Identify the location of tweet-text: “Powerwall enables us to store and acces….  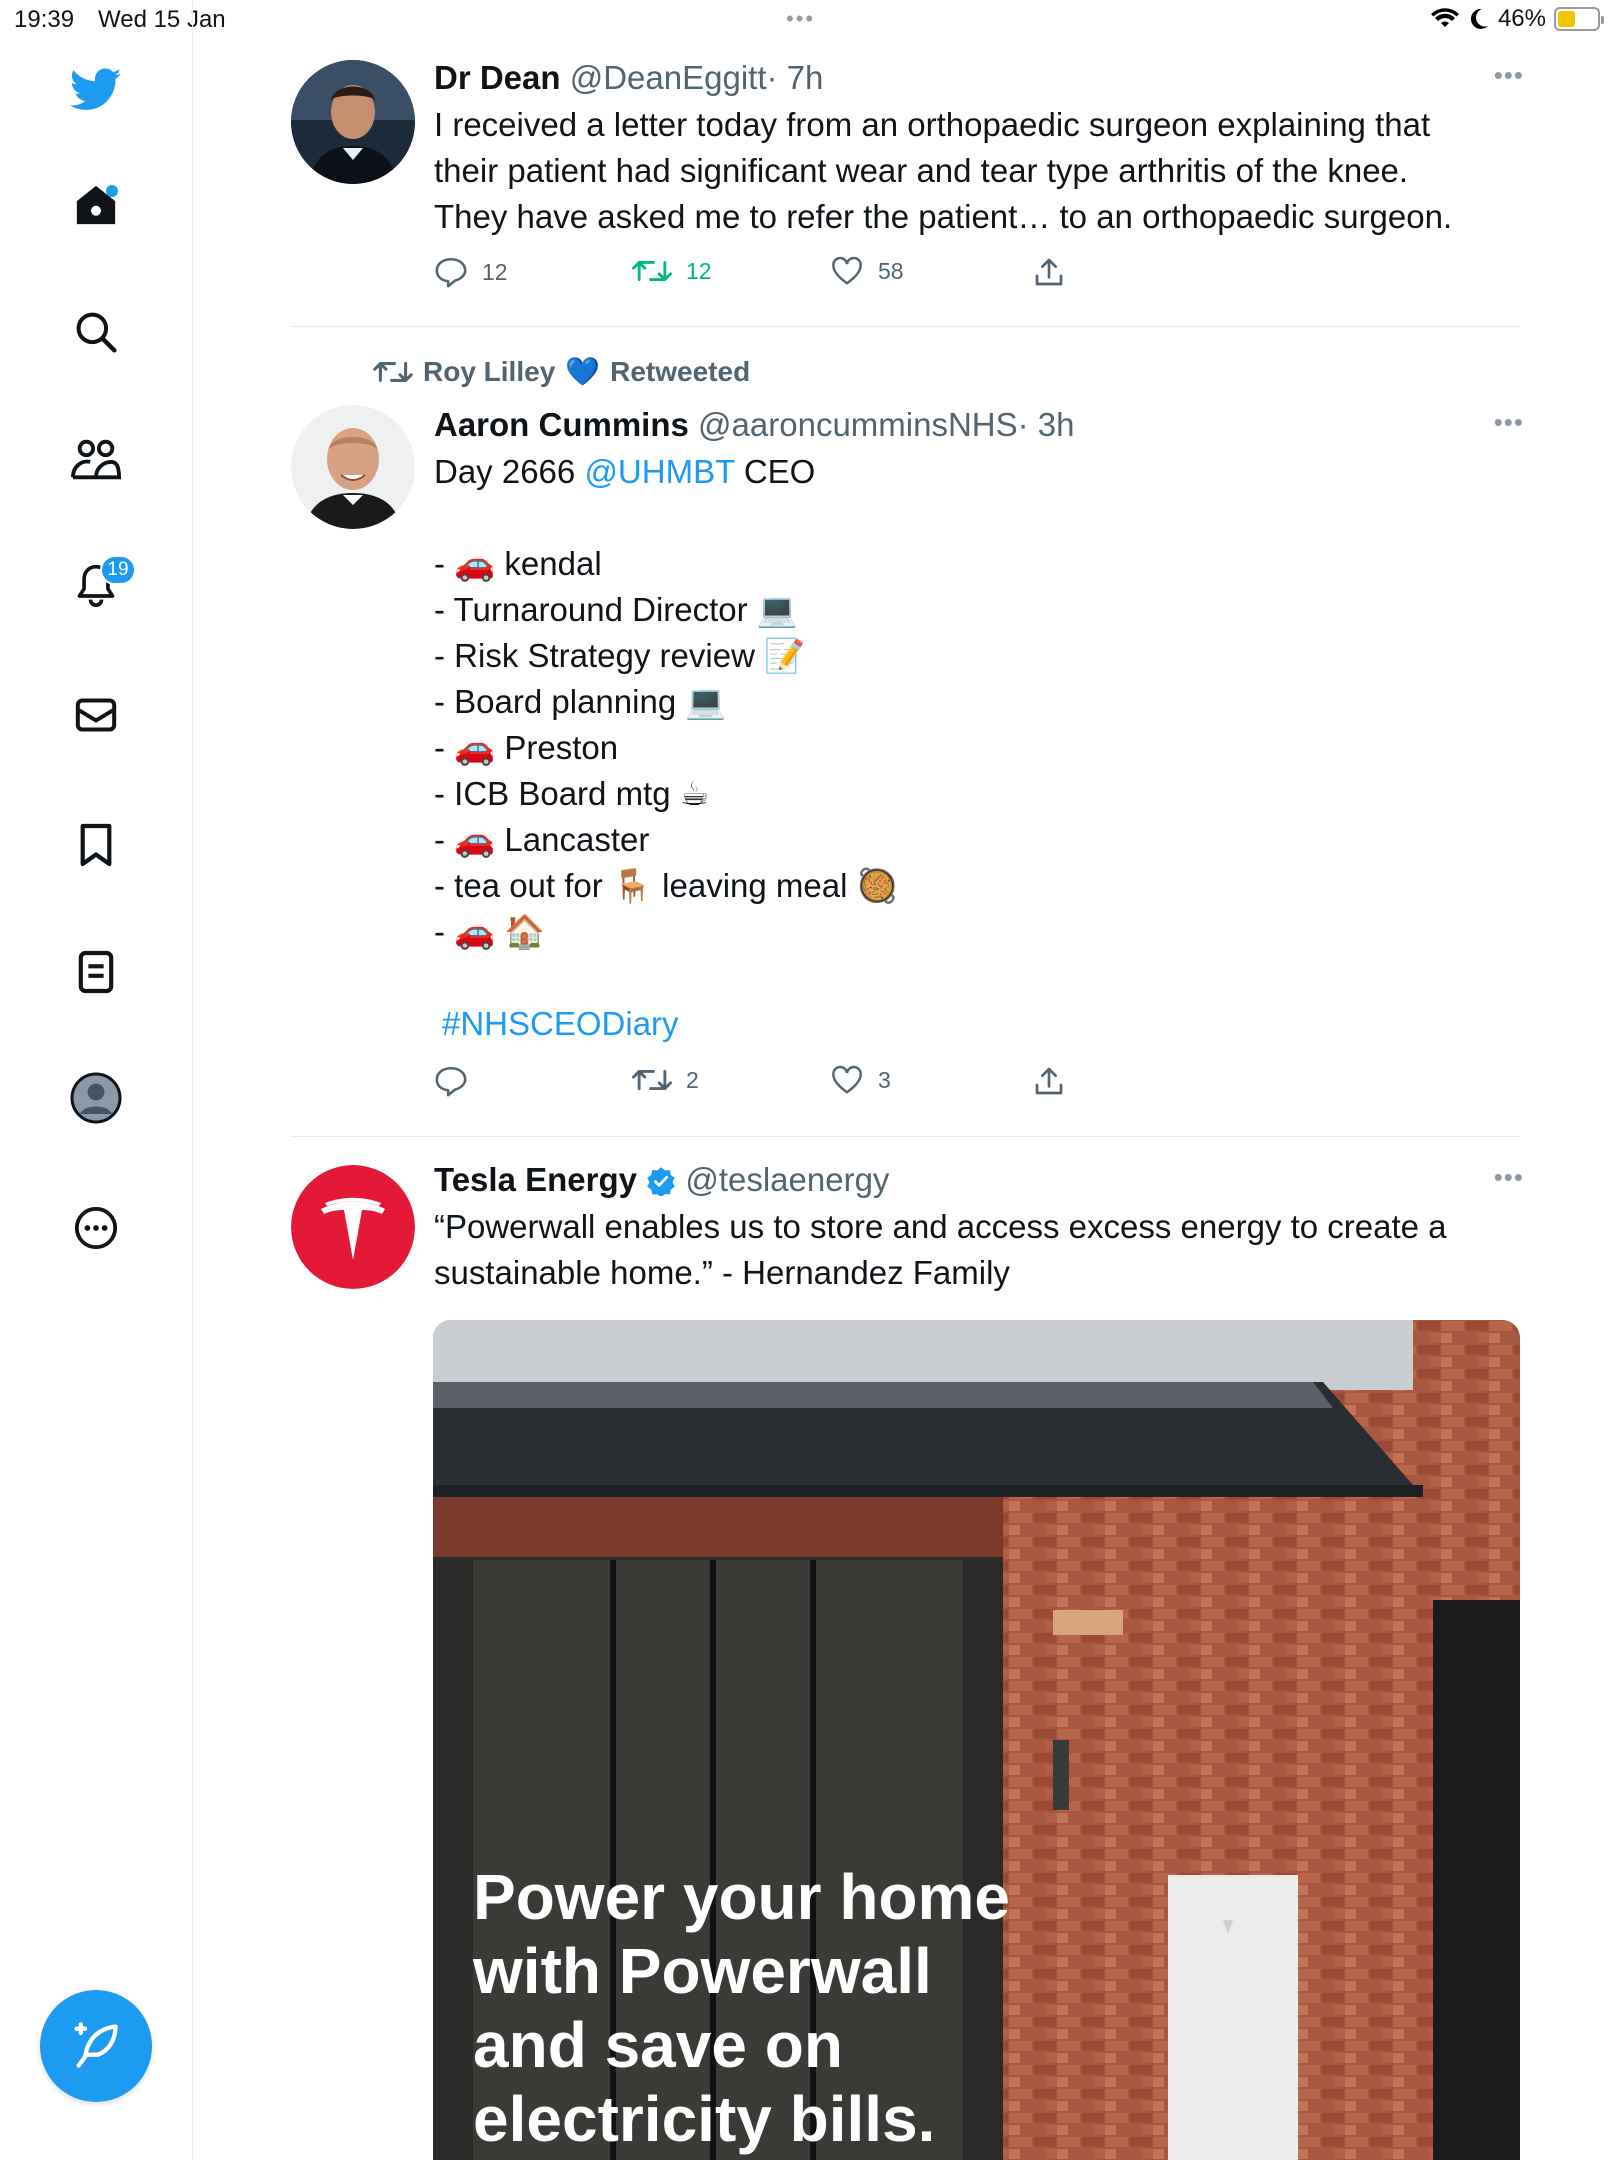
(979, 1250).